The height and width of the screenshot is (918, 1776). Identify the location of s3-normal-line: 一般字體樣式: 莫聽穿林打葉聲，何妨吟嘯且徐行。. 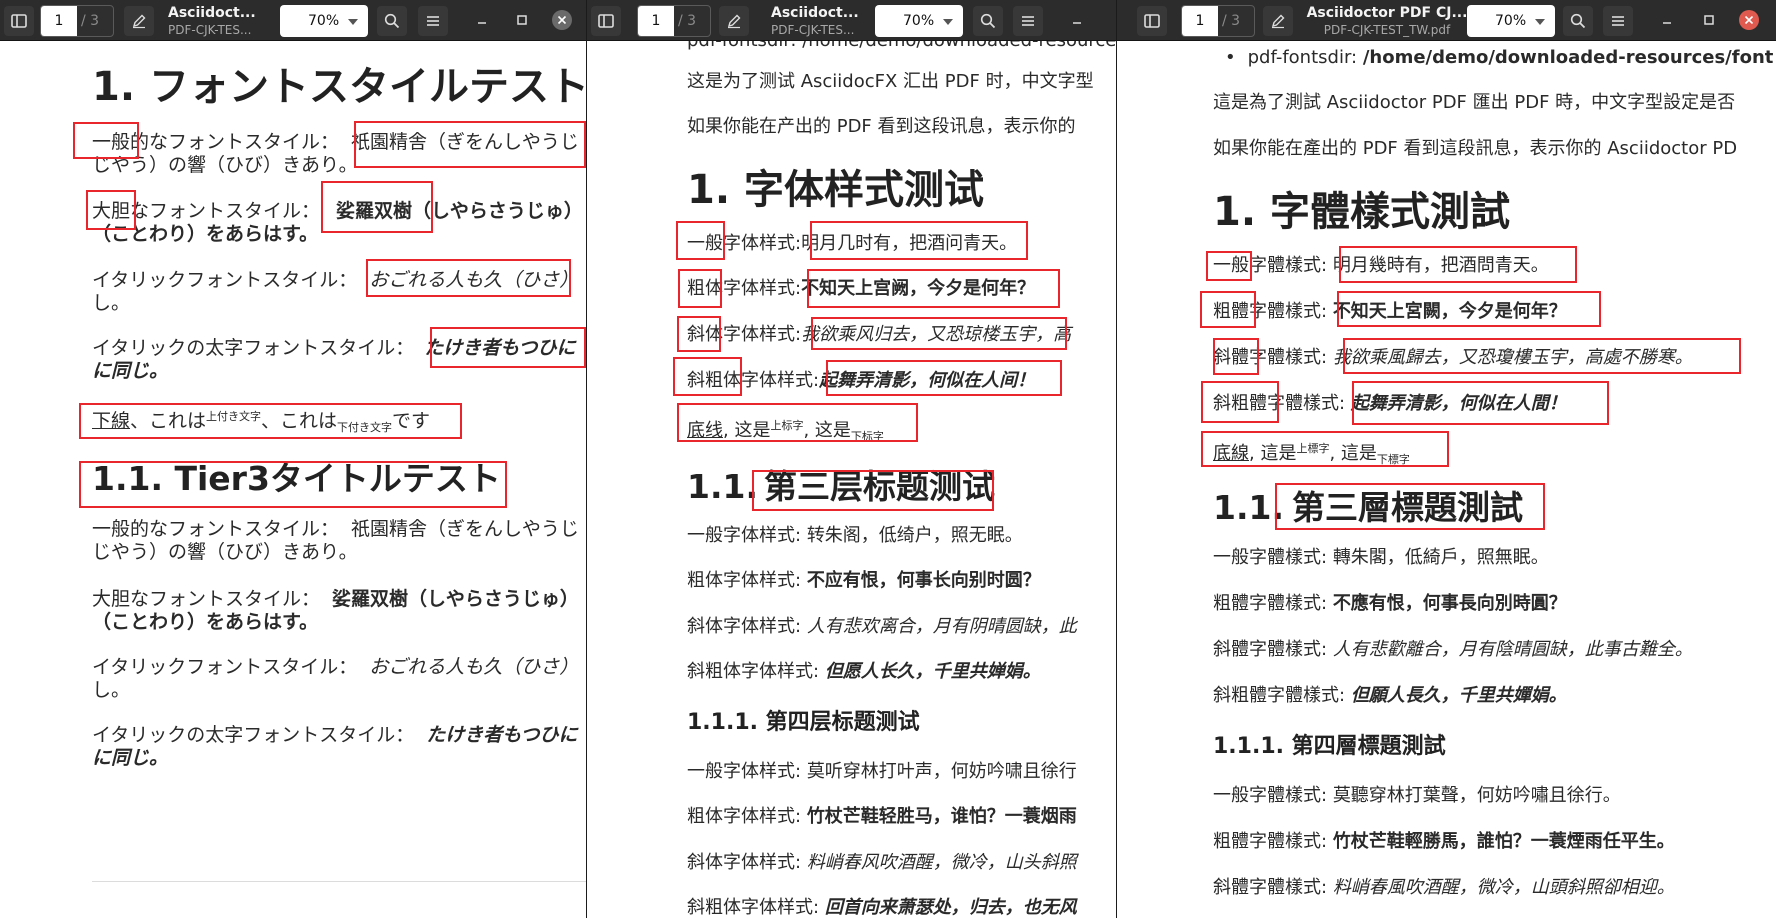
(1417, 796).